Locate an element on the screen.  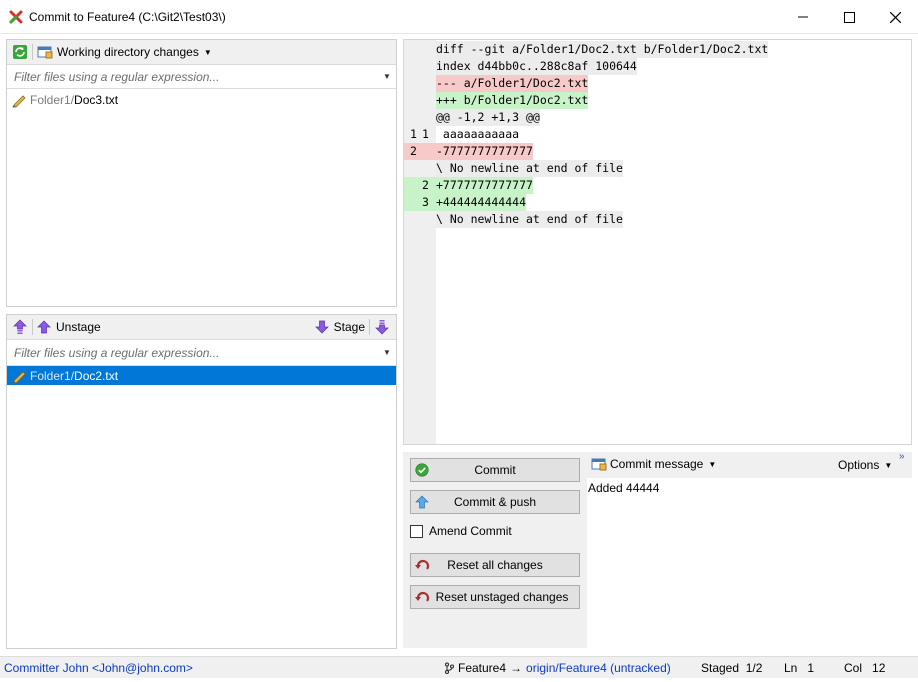
diff-line: +444444444444 is located at coordinates (481, 202).